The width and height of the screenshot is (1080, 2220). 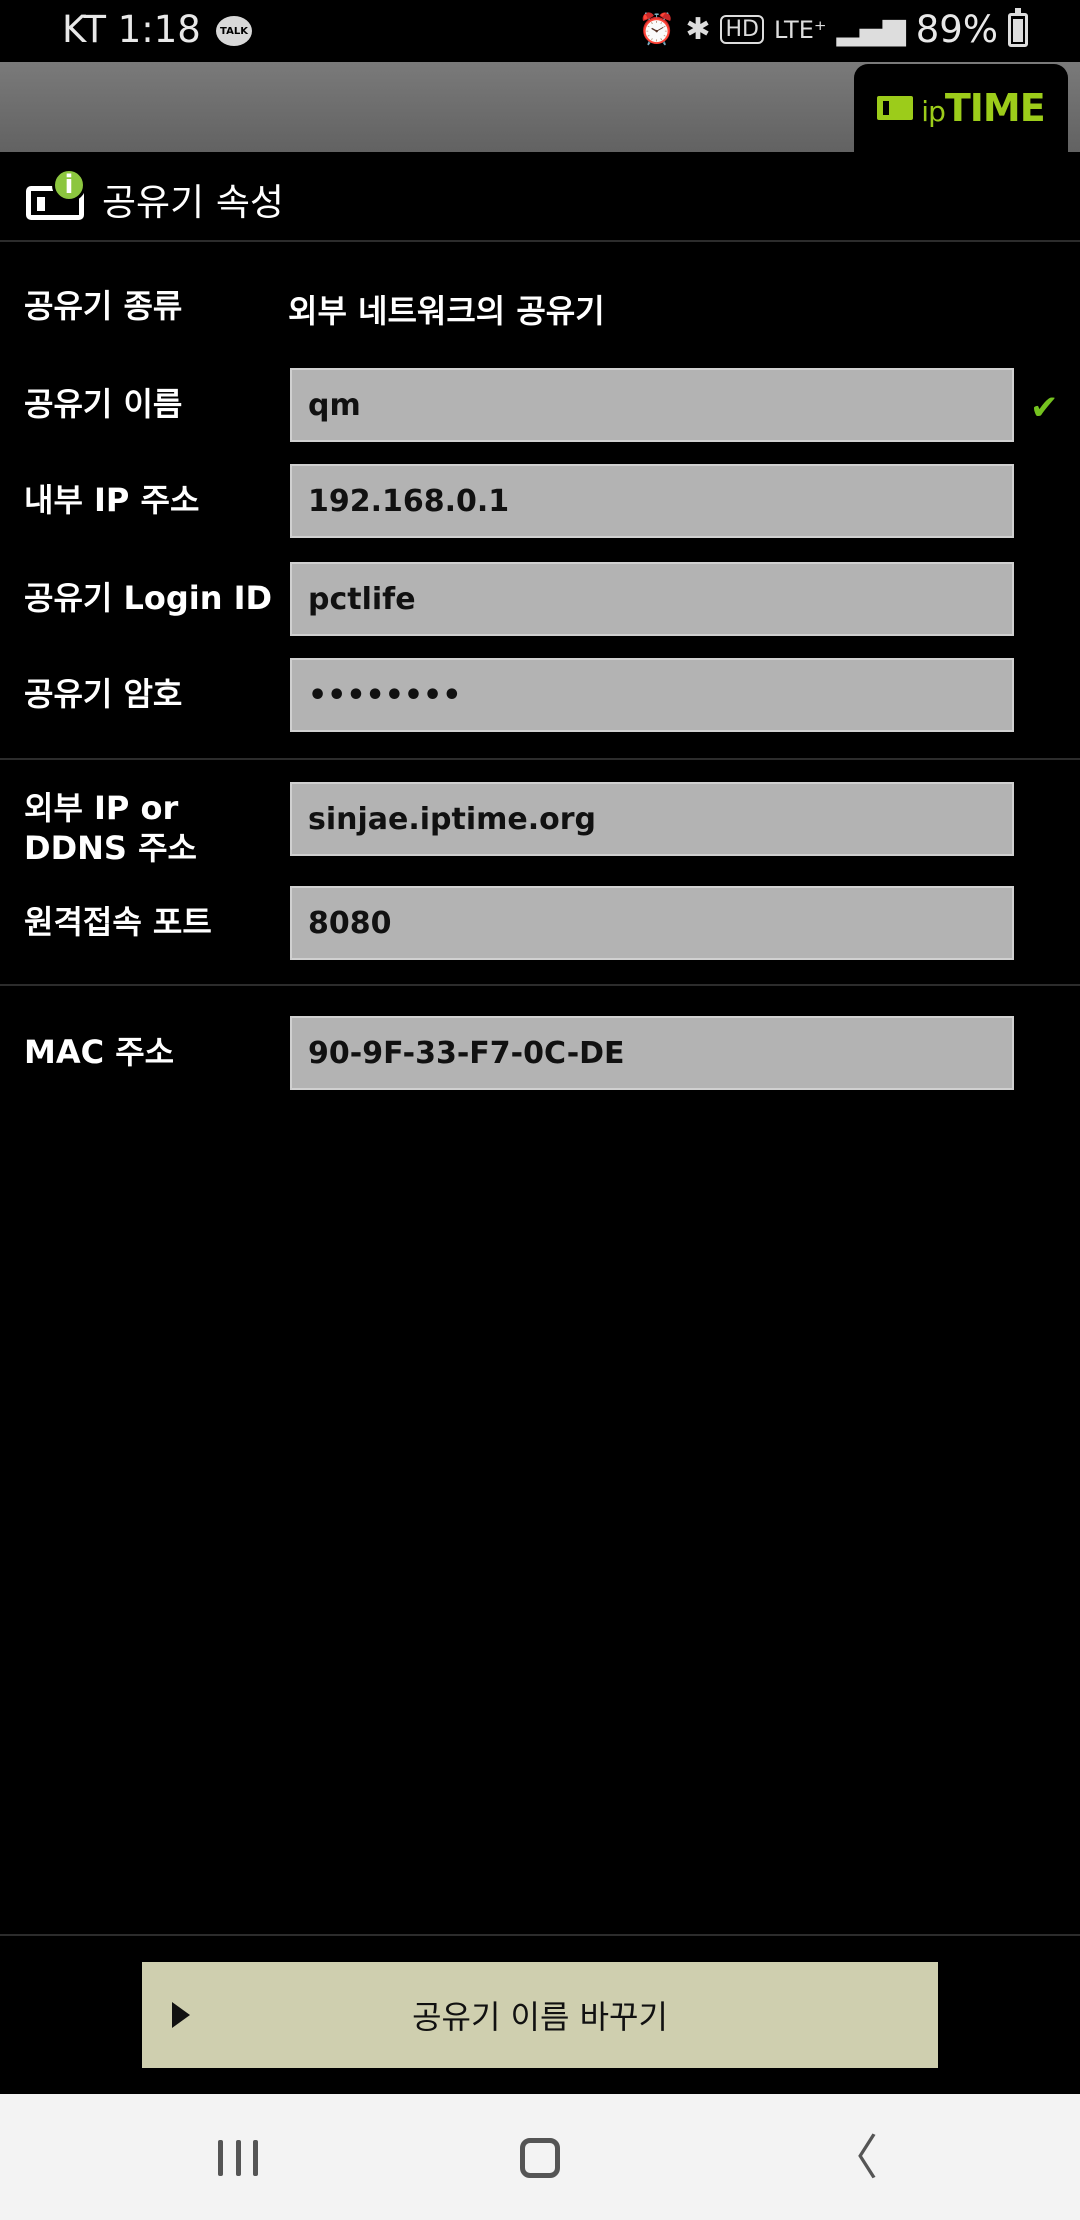 What do you see at coordinates (854, 2158) in the screenshot?
I see `back-icon: 〈` at bounding box center [854, 2158].